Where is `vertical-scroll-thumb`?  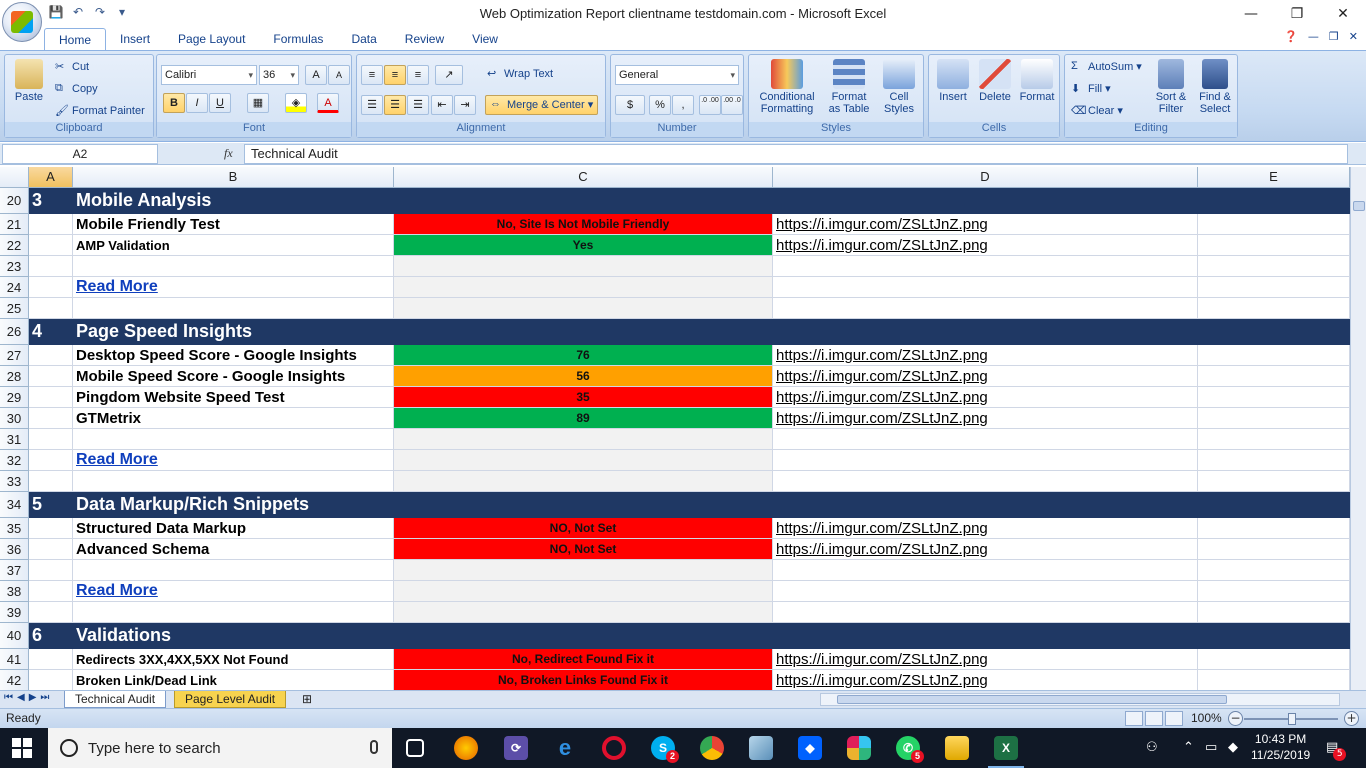
vertical-scroll-thumb is located at coordinates (1359, 206).